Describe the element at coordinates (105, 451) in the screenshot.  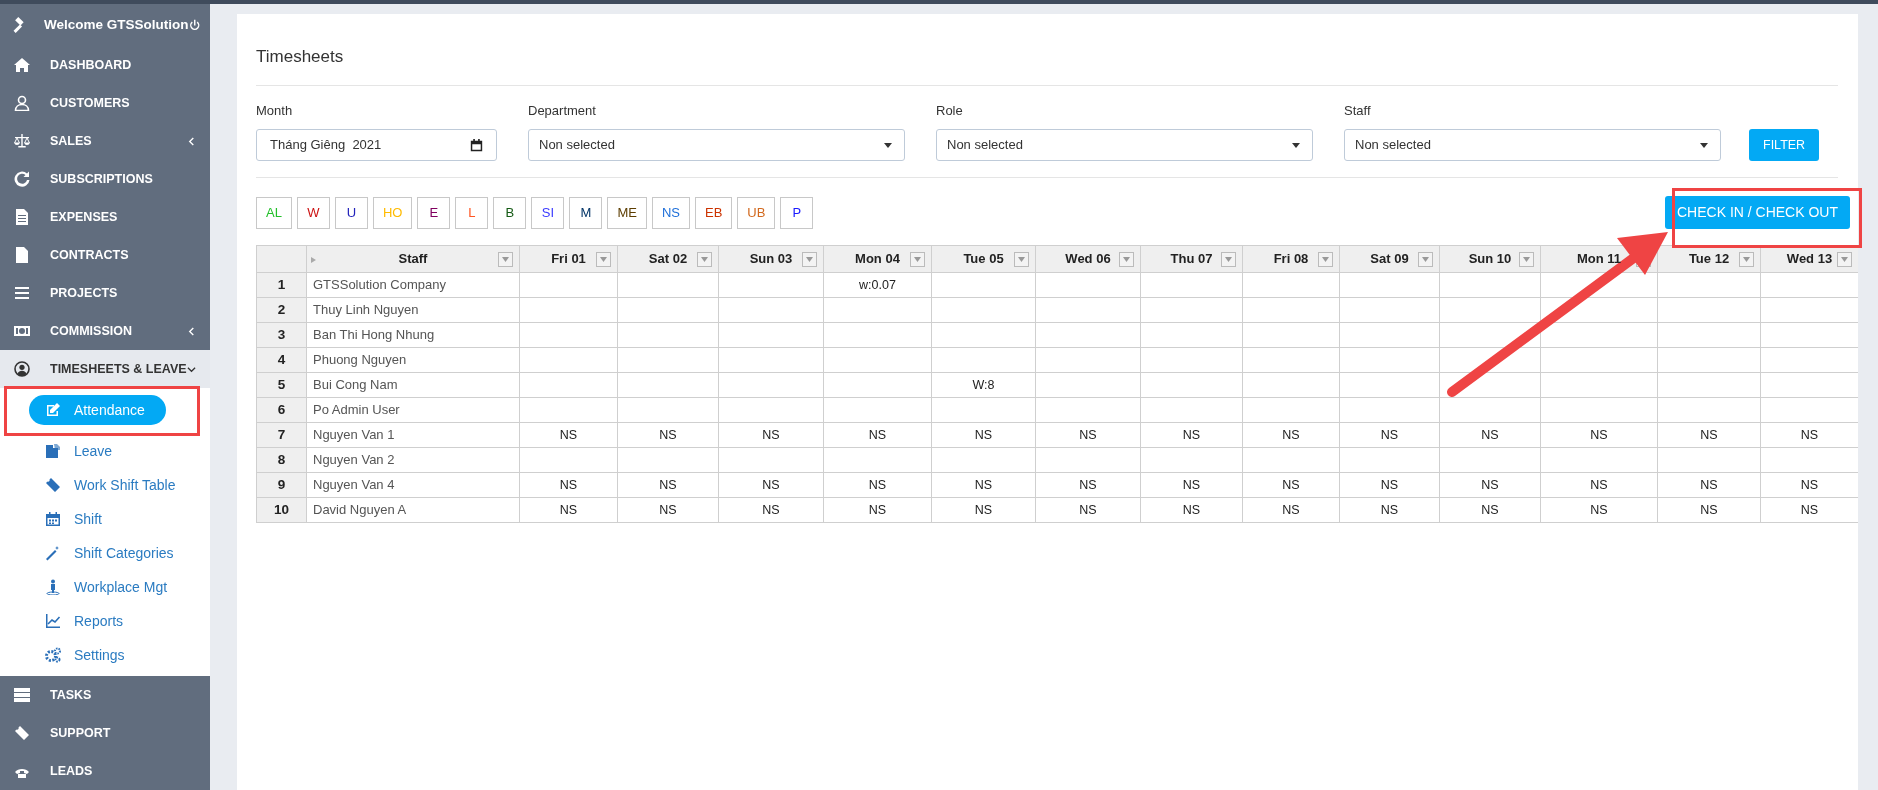
I see `submenu-item: Leave` at that location.